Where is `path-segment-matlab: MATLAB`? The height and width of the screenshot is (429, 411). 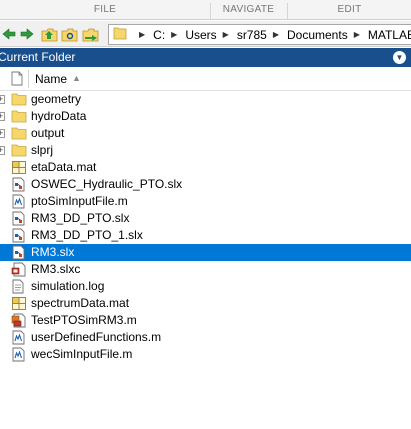
path-segment-matlab: MATLAB is located at coordinates (389, 35).